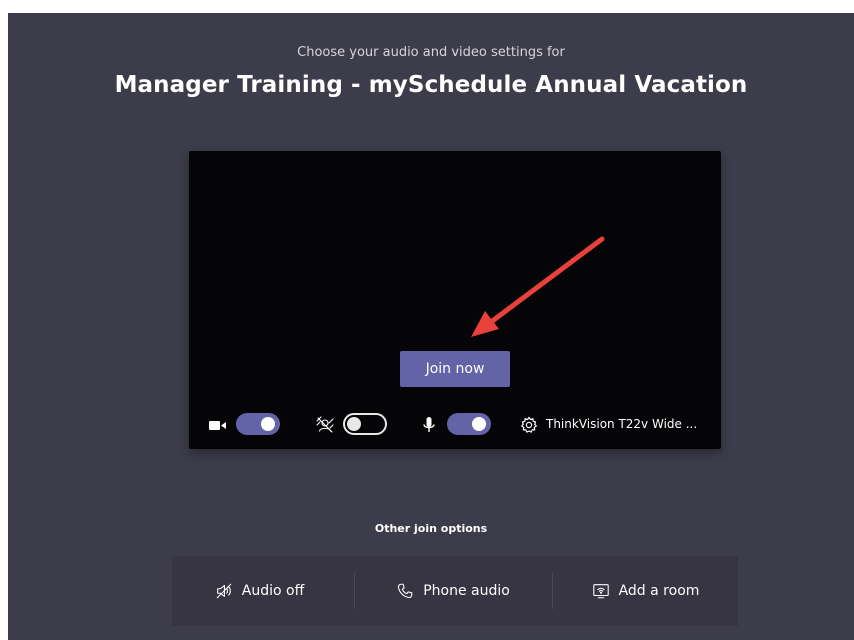 This screenshot has width=854, height=640. Describe the element at coordinates (217, 425) in the screenshot. I see `camera-icon` at that location.